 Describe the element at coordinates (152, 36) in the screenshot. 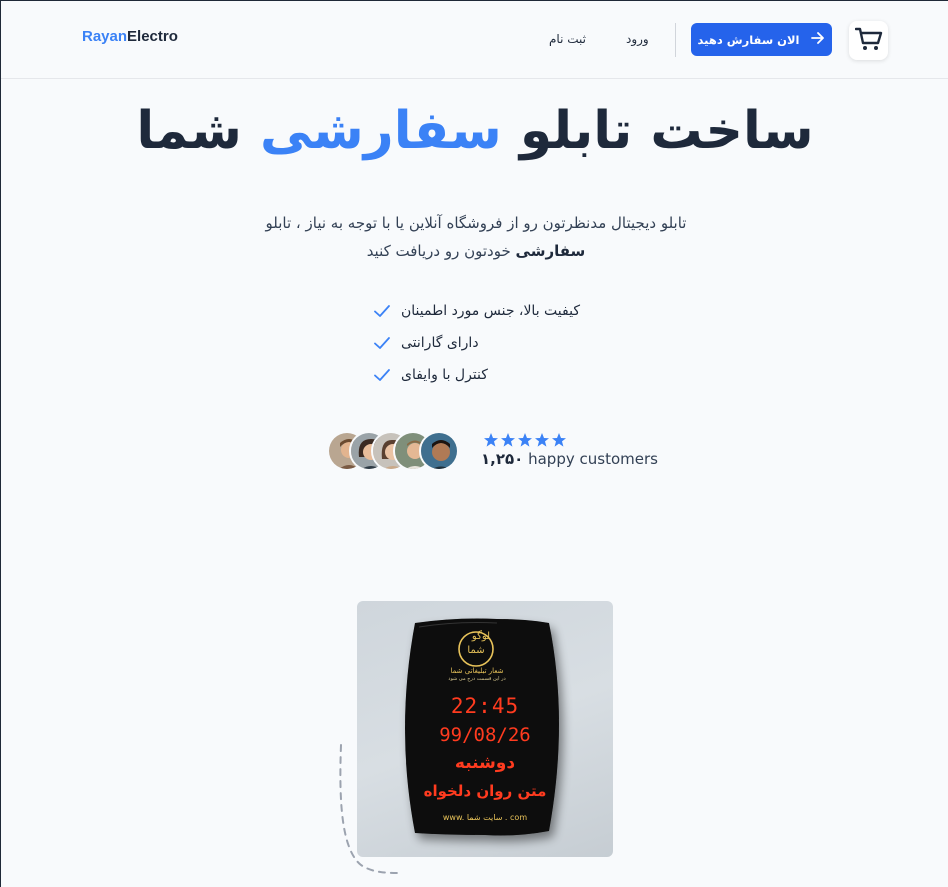

I see `brand-part-2: Electro` at that location.